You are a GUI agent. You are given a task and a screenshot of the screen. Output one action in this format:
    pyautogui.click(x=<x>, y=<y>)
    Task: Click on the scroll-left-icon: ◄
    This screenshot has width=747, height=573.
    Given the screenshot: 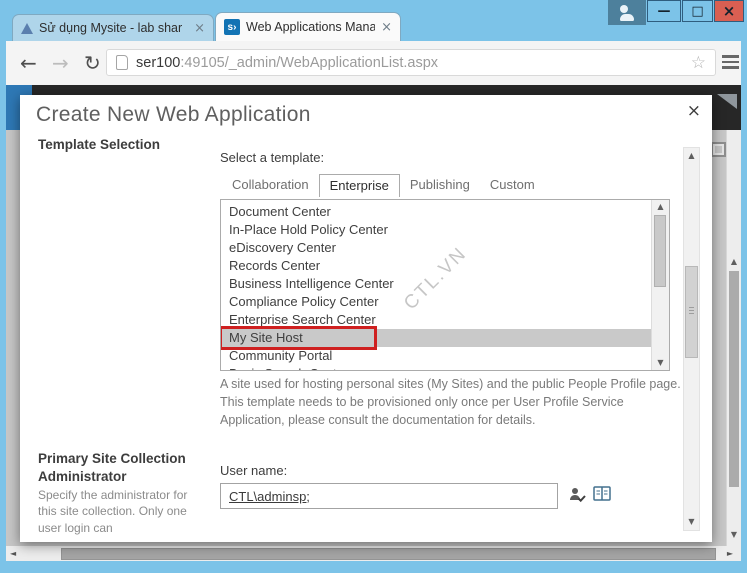 What is the action you would take?
    pyautogui.click(x=13, y=553)
    